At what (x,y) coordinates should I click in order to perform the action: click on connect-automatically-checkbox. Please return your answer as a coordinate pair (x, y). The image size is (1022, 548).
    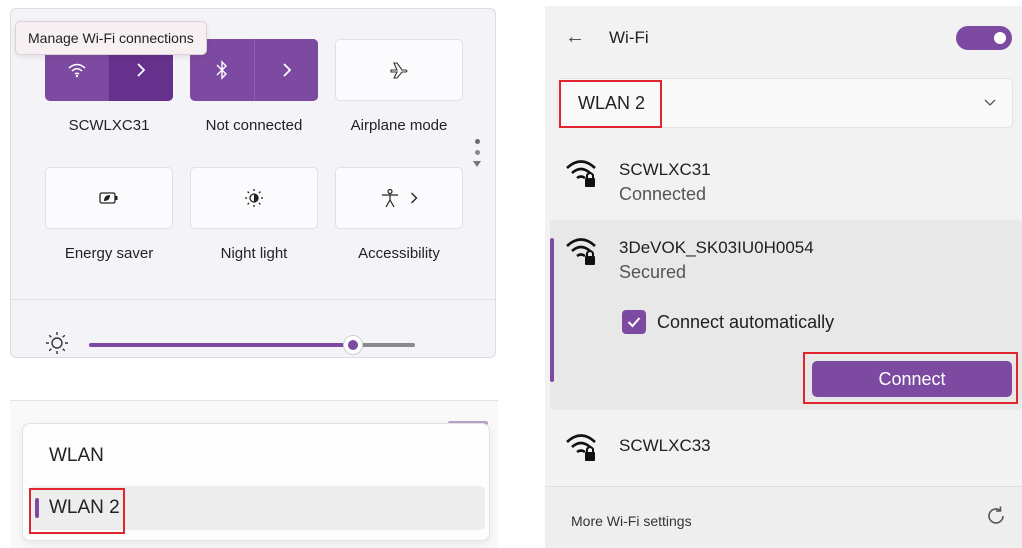
    Looking at the image, I should click on (634, 322).